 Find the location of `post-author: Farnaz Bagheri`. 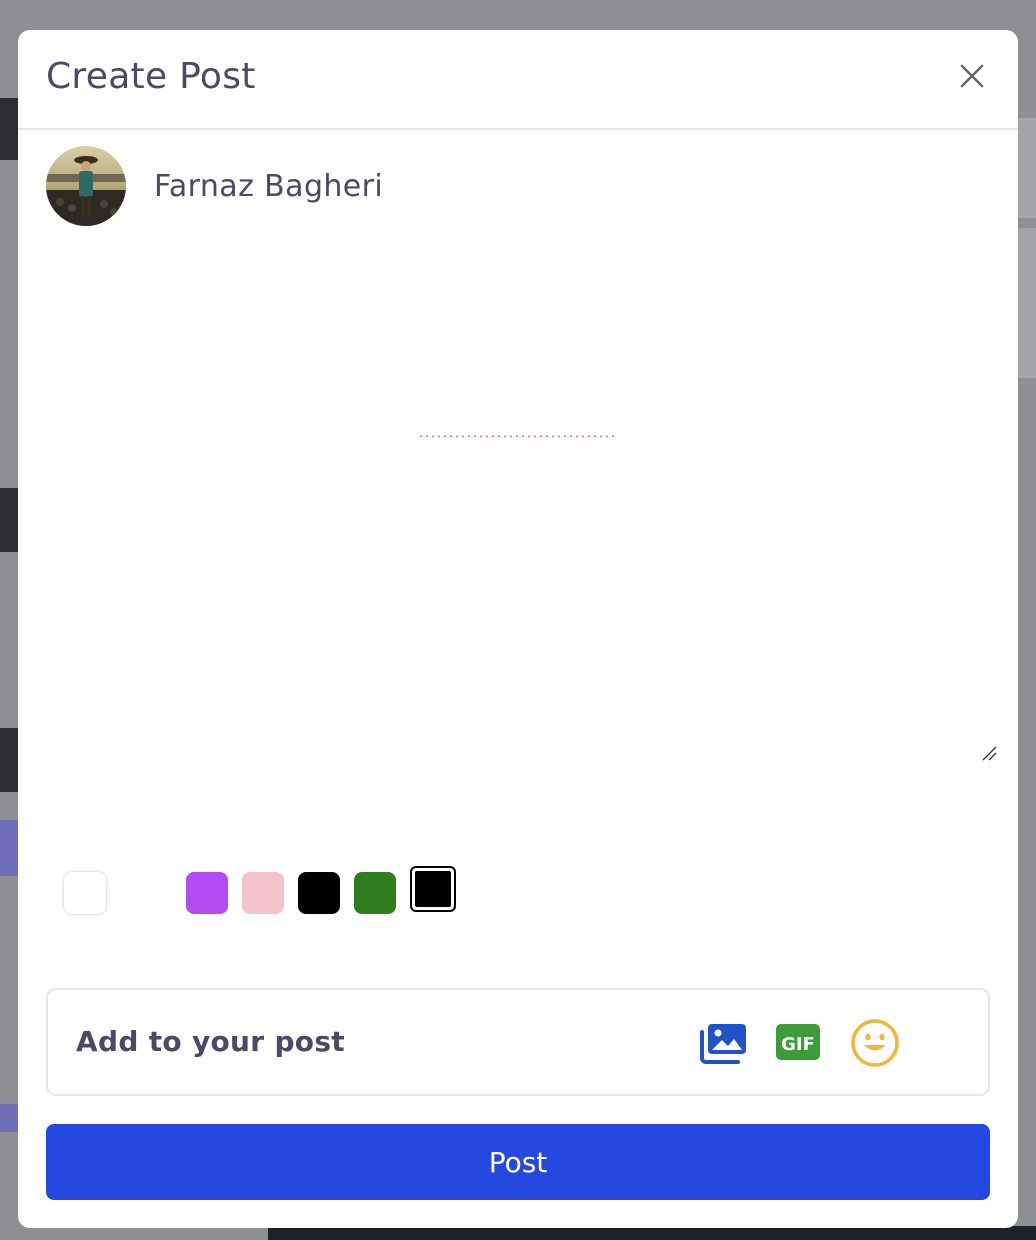

post-author: Farnaz Bagheri is located at coordinates (214, 186).